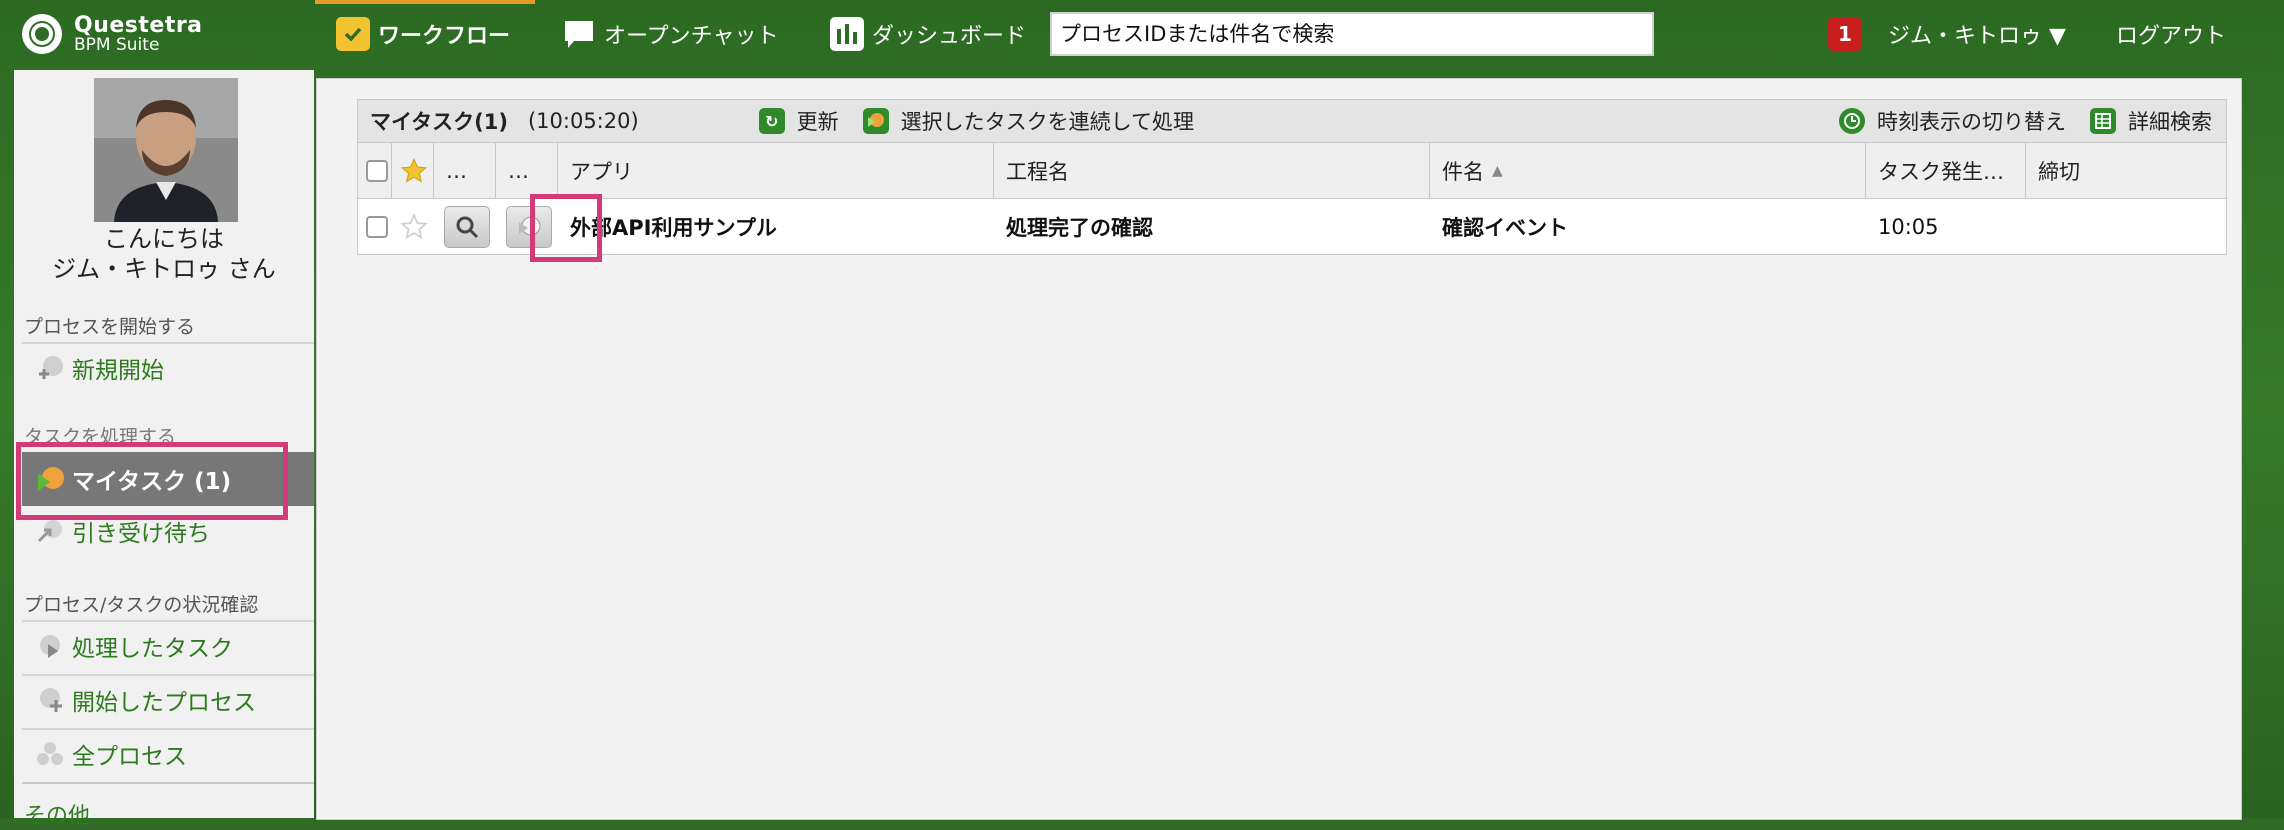 The image size is (2284, 830). What do you see at coordinates (1648, 170) in the screenshot?
I see `column-subject-header: 件名 ▲` at bounding box center [1648, 170].